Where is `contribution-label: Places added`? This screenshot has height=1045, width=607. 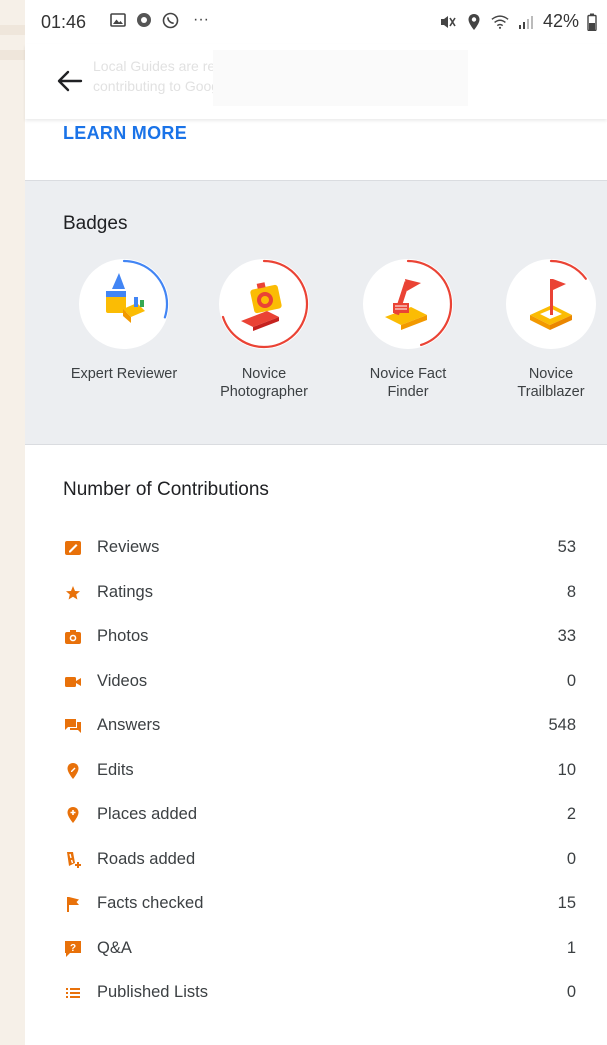
contribution-label: Places added is located at coordinates (147, 814).